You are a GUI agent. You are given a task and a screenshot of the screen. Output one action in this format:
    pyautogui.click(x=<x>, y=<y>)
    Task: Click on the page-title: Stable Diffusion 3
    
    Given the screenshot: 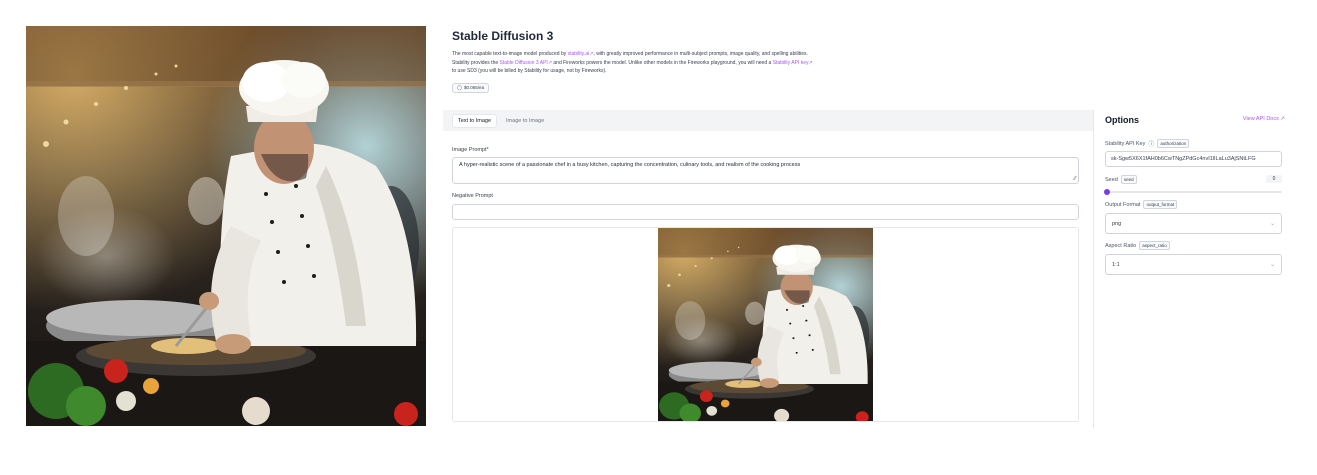 What is the action you would take?
    pyautogui.click(x=503, y=36)
    